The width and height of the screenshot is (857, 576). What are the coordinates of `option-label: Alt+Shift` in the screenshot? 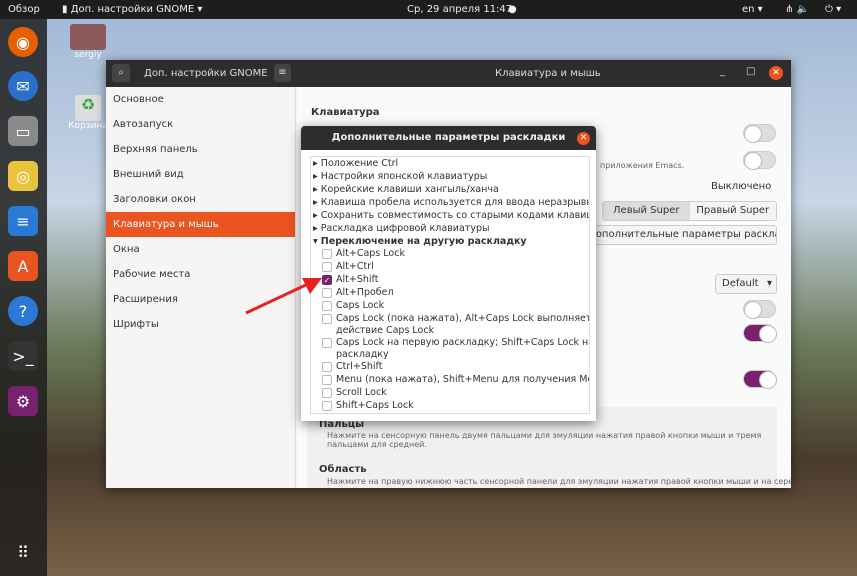 It's located at (357, 279).